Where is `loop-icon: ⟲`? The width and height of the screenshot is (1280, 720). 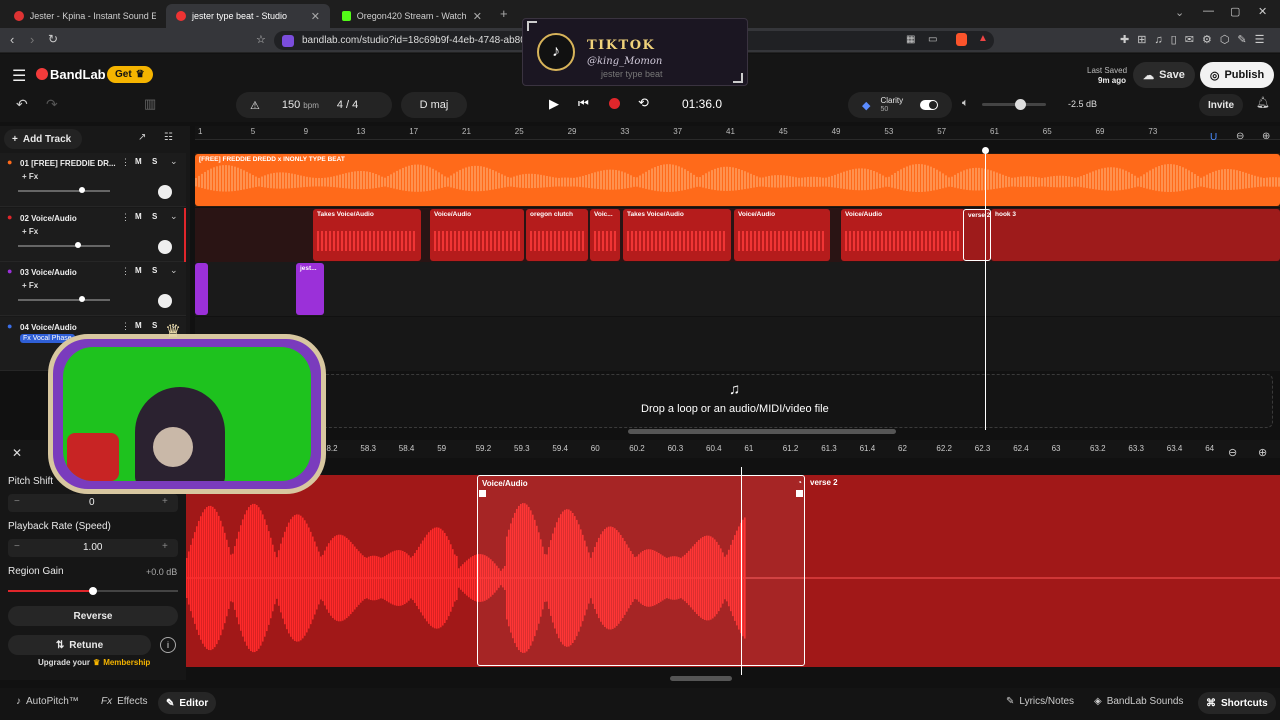
loop-icon: ⟲ is located at coordinates (643, 103).